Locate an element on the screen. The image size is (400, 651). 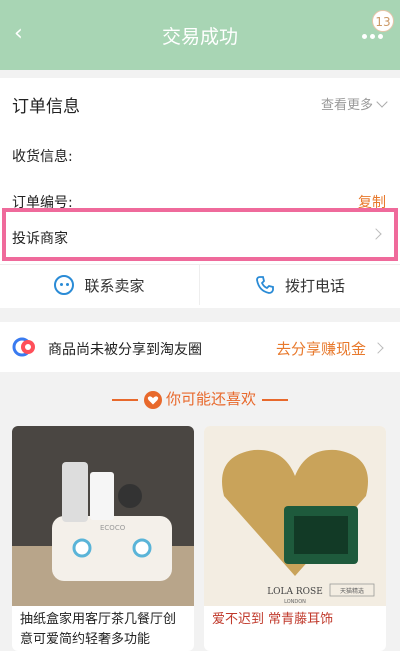
brand-sub-text: LONDON is located at coordinates (295, 602).